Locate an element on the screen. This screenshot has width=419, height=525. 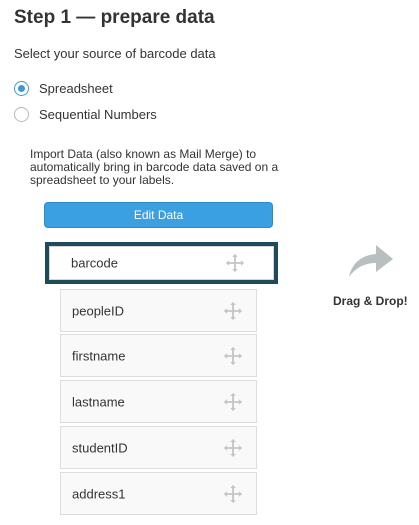
field-item-address1: address1 is located at coordinates (158, 493).